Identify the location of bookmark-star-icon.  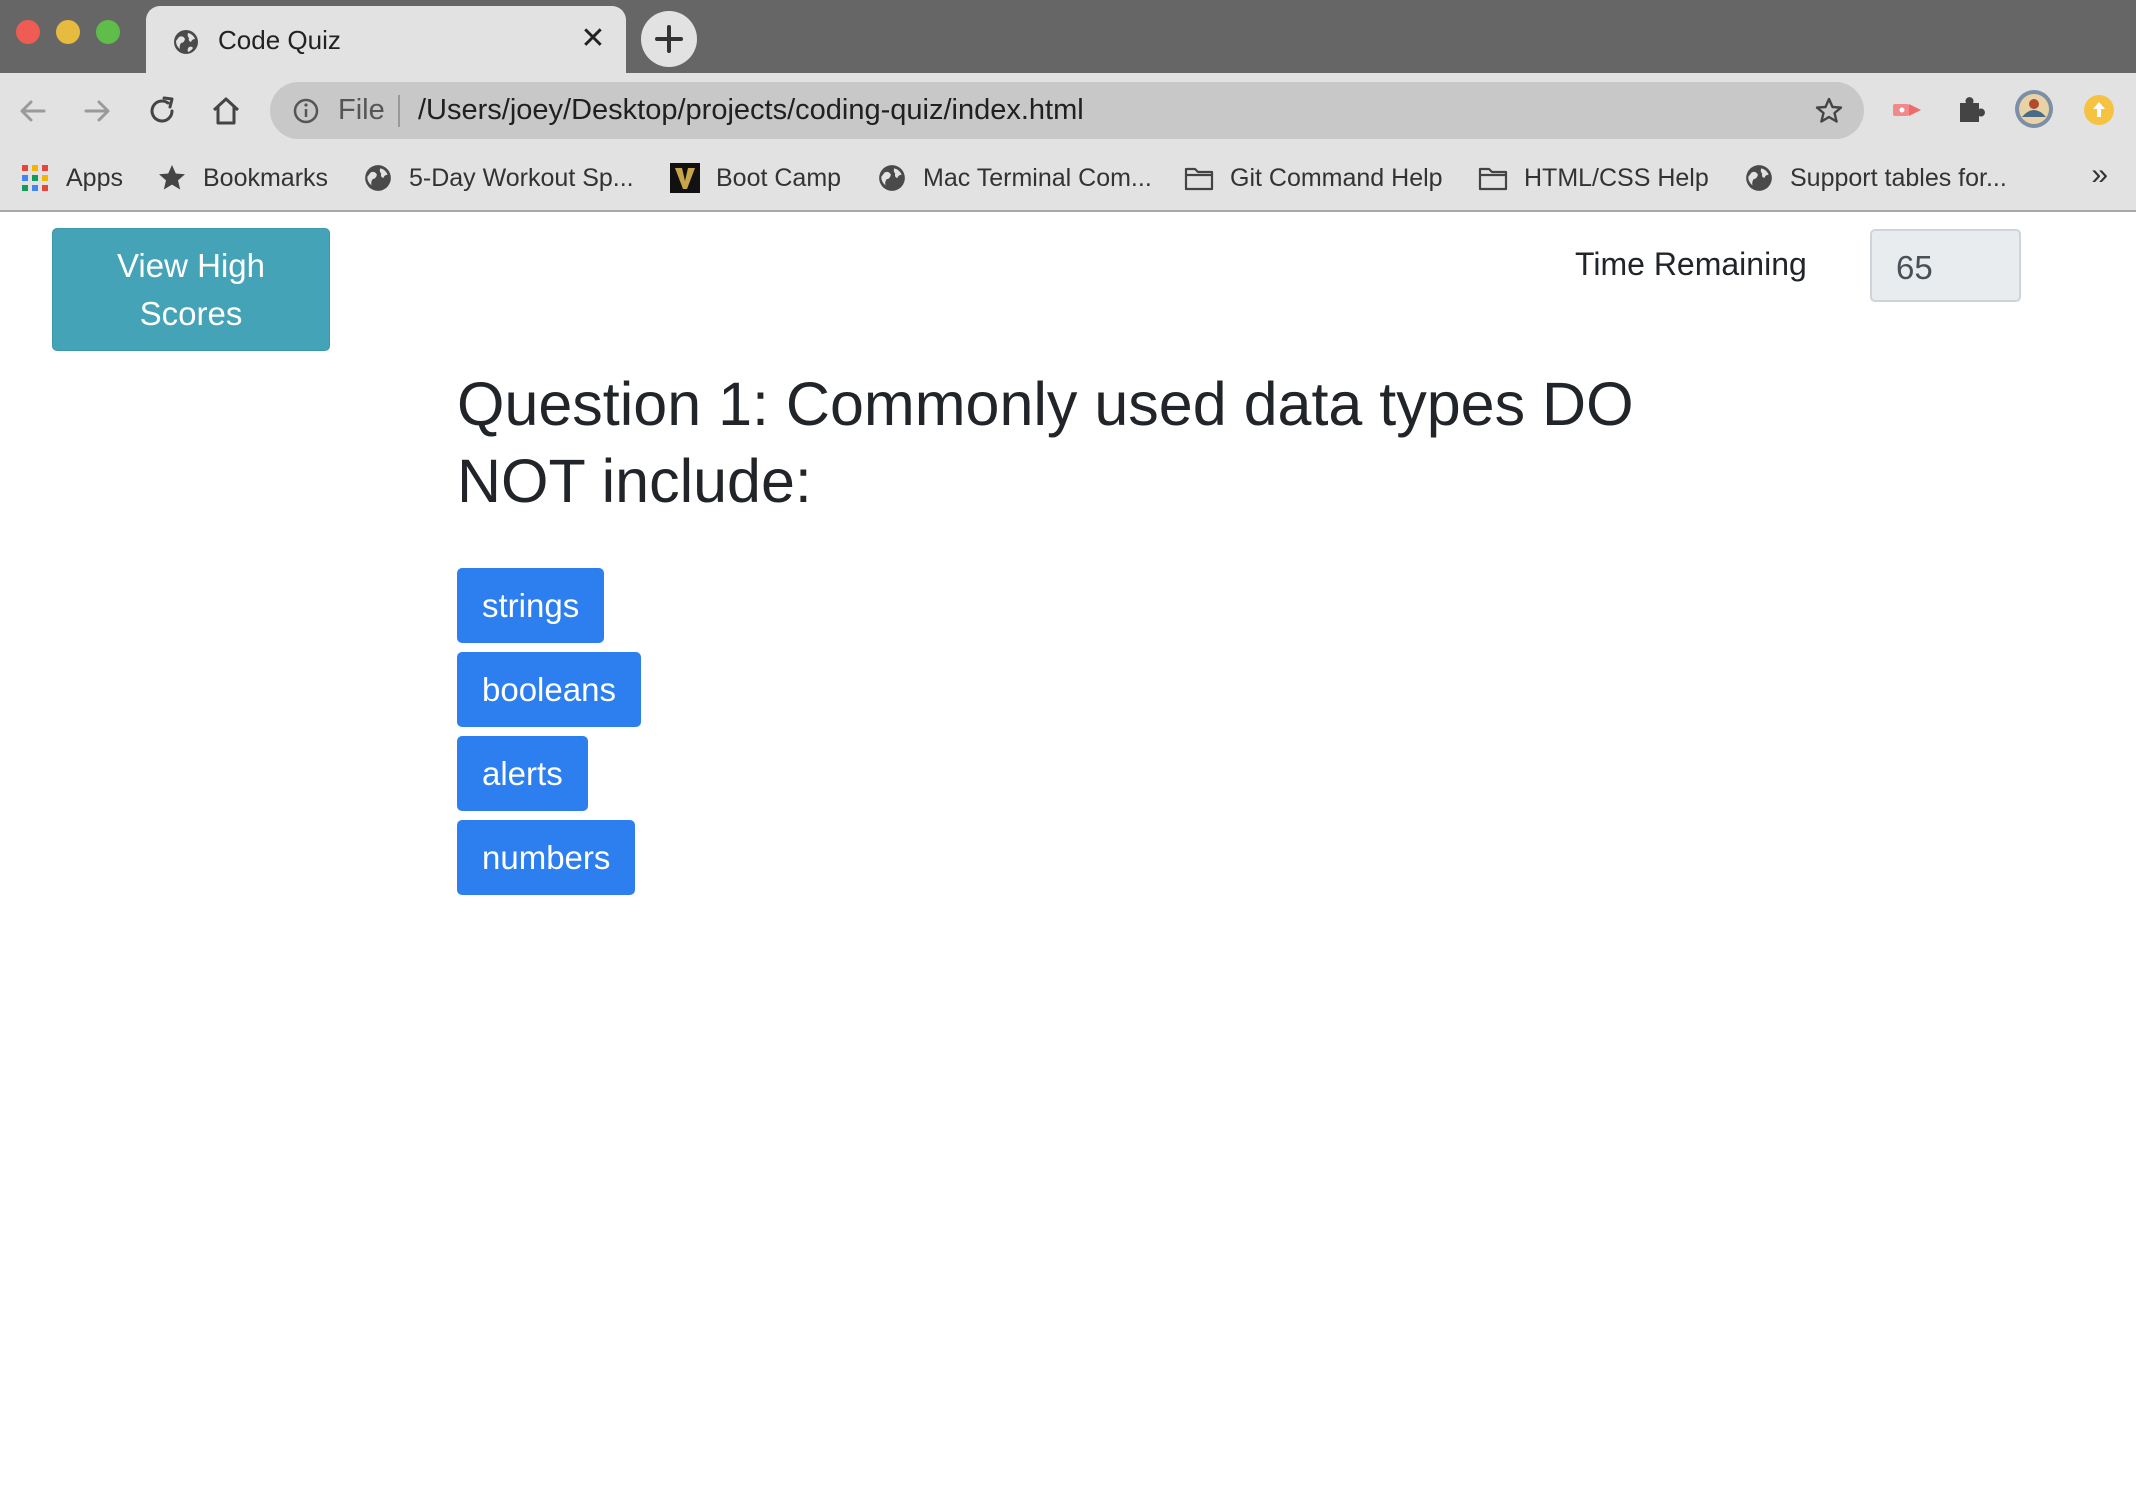
(1829, 111).